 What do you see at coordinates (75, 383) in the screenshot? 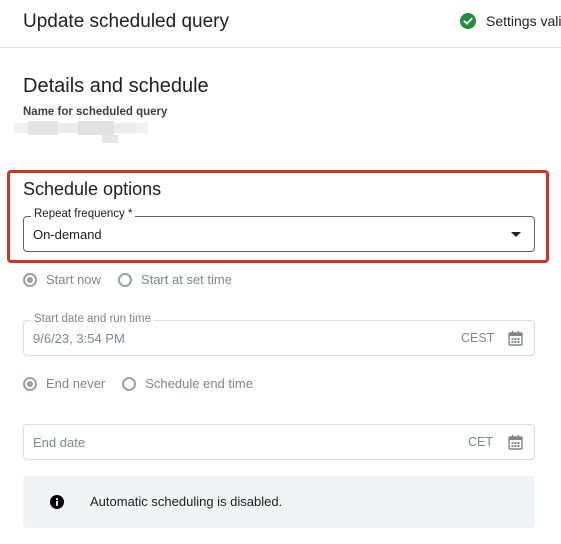
I see `end-never-label: End never` at bounding box center [75, 383].